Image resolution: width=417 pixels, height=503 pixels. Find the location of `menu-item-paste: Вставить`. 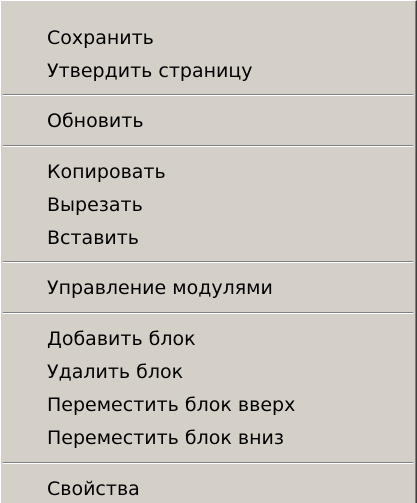

menu-item-paste: Вставить is located at coordinates (93, 238).